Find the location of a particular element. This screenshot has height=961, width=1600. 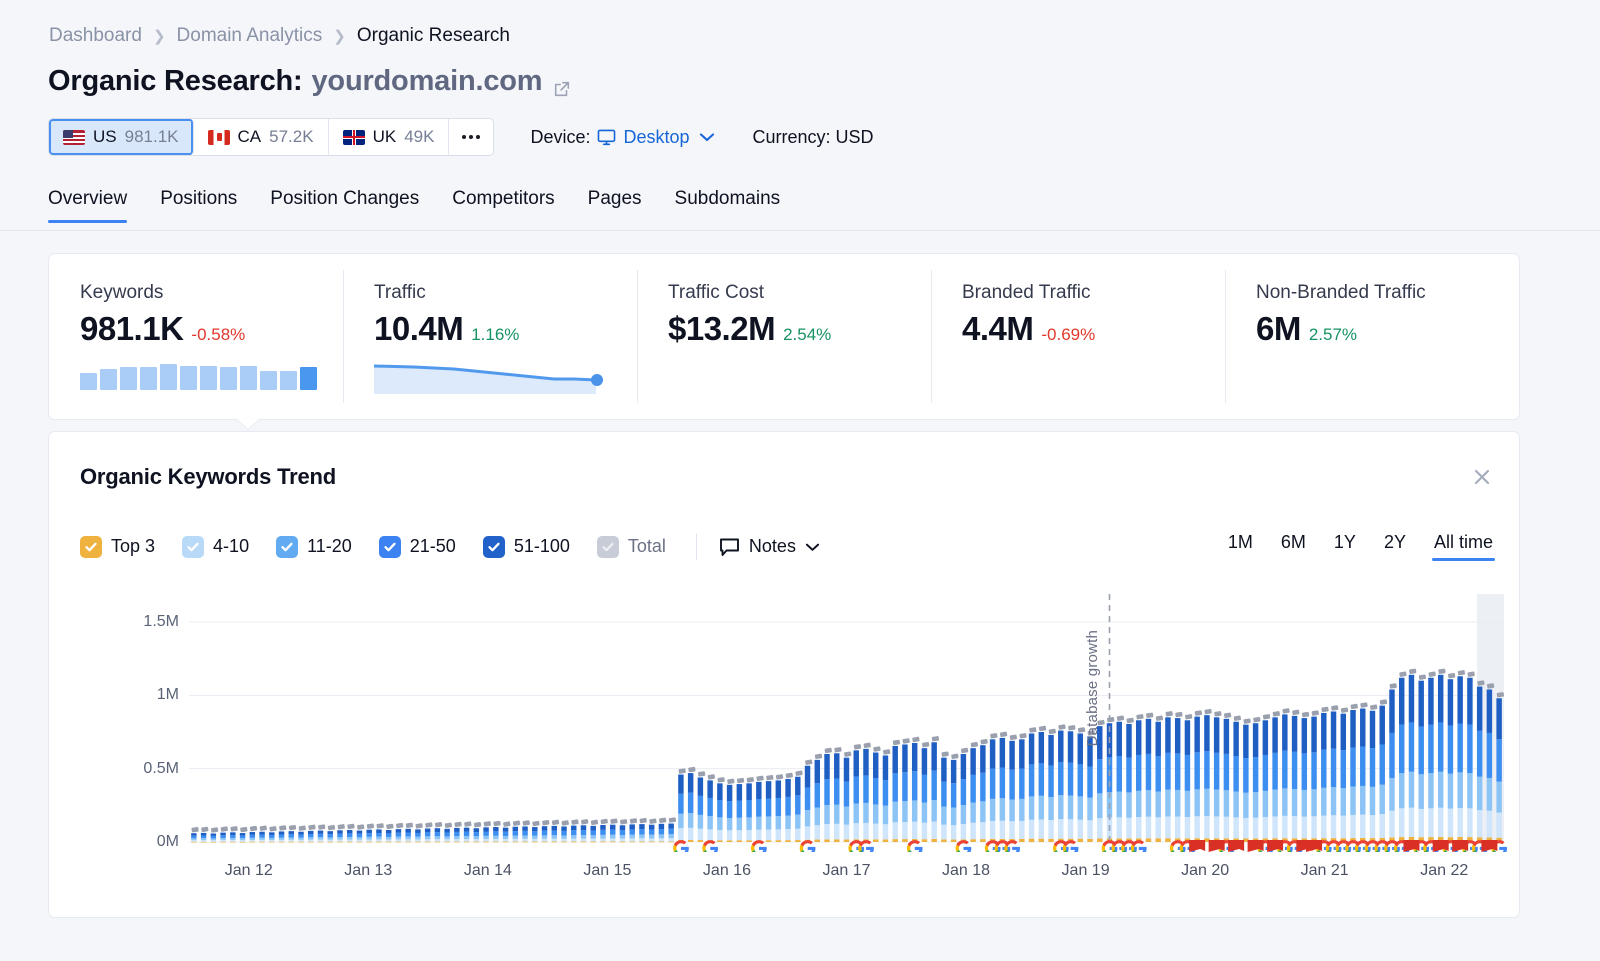

metric-card-traffic: Traffic 10.4M 1.16% is located at coordinates (490, 336).